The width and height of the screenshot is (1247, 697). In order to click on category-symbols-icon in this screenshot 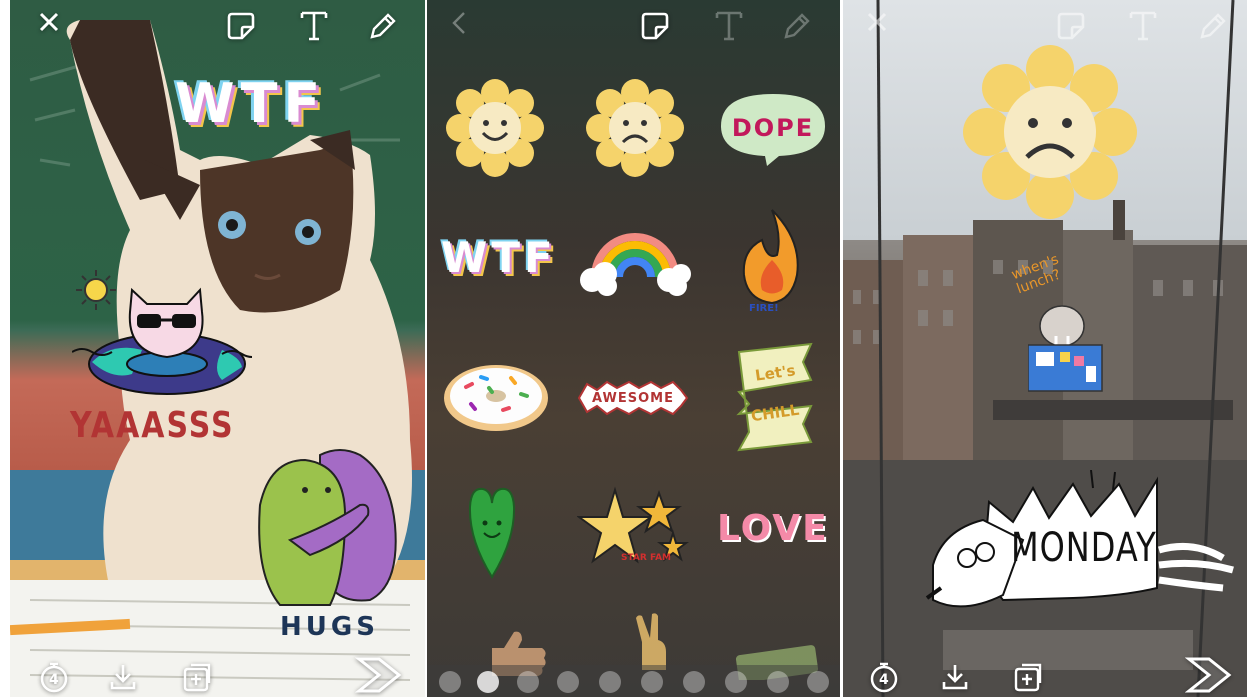, I will do `click(778, 682)`.